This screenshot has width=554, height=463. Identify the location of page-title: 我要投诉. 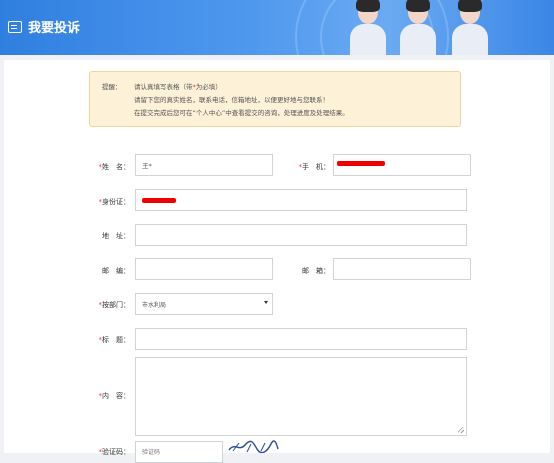
(44, 26).